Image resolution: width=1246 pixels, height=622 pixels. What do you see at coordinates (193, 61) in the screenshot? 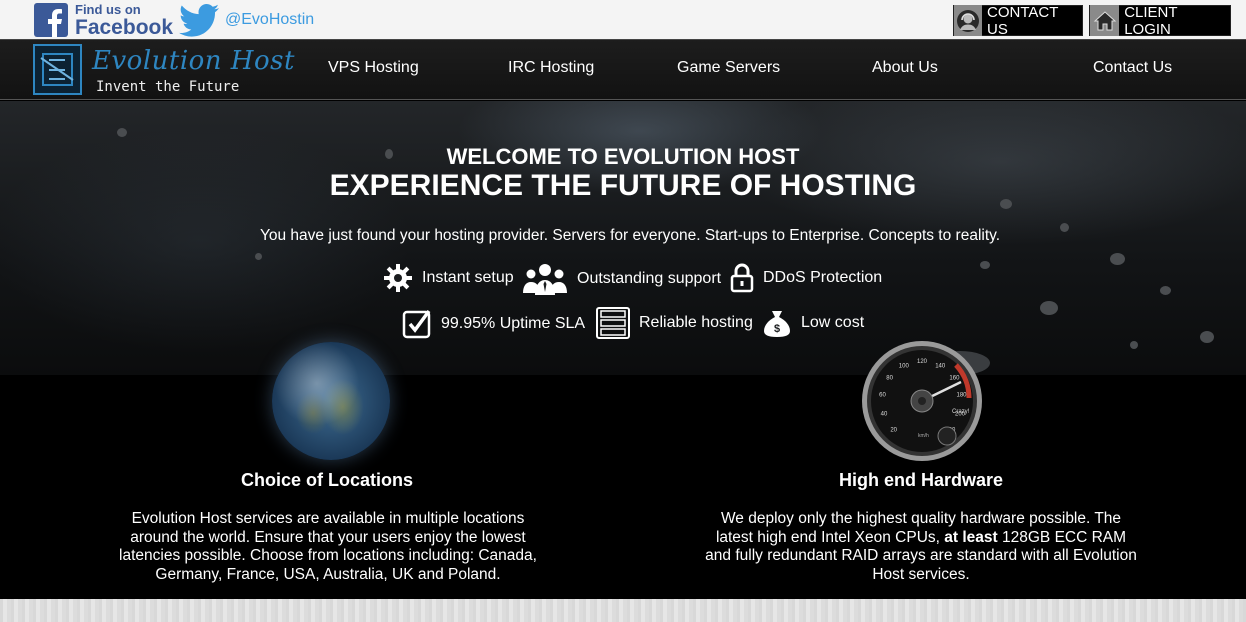
I see `brand-name: Evolution Host` at bounding box center [193, 61].